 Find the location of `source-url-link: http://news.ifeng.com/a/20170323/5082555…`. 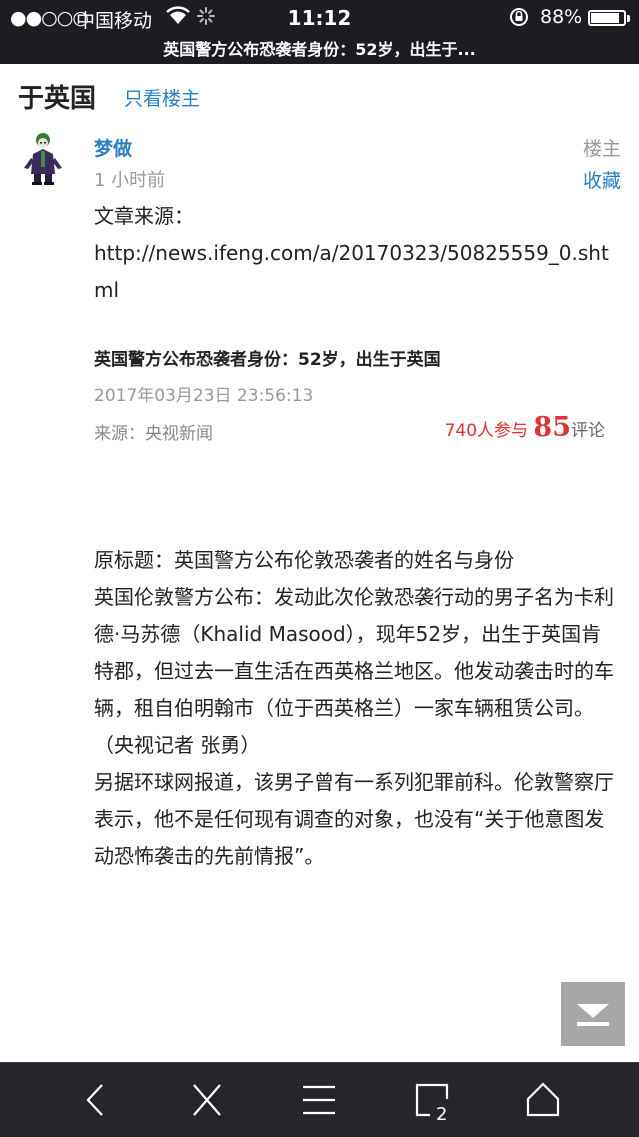

source-url-link: http://news.ifeng.com/a/20170323/5082555… is located at coordinates (354, 272).